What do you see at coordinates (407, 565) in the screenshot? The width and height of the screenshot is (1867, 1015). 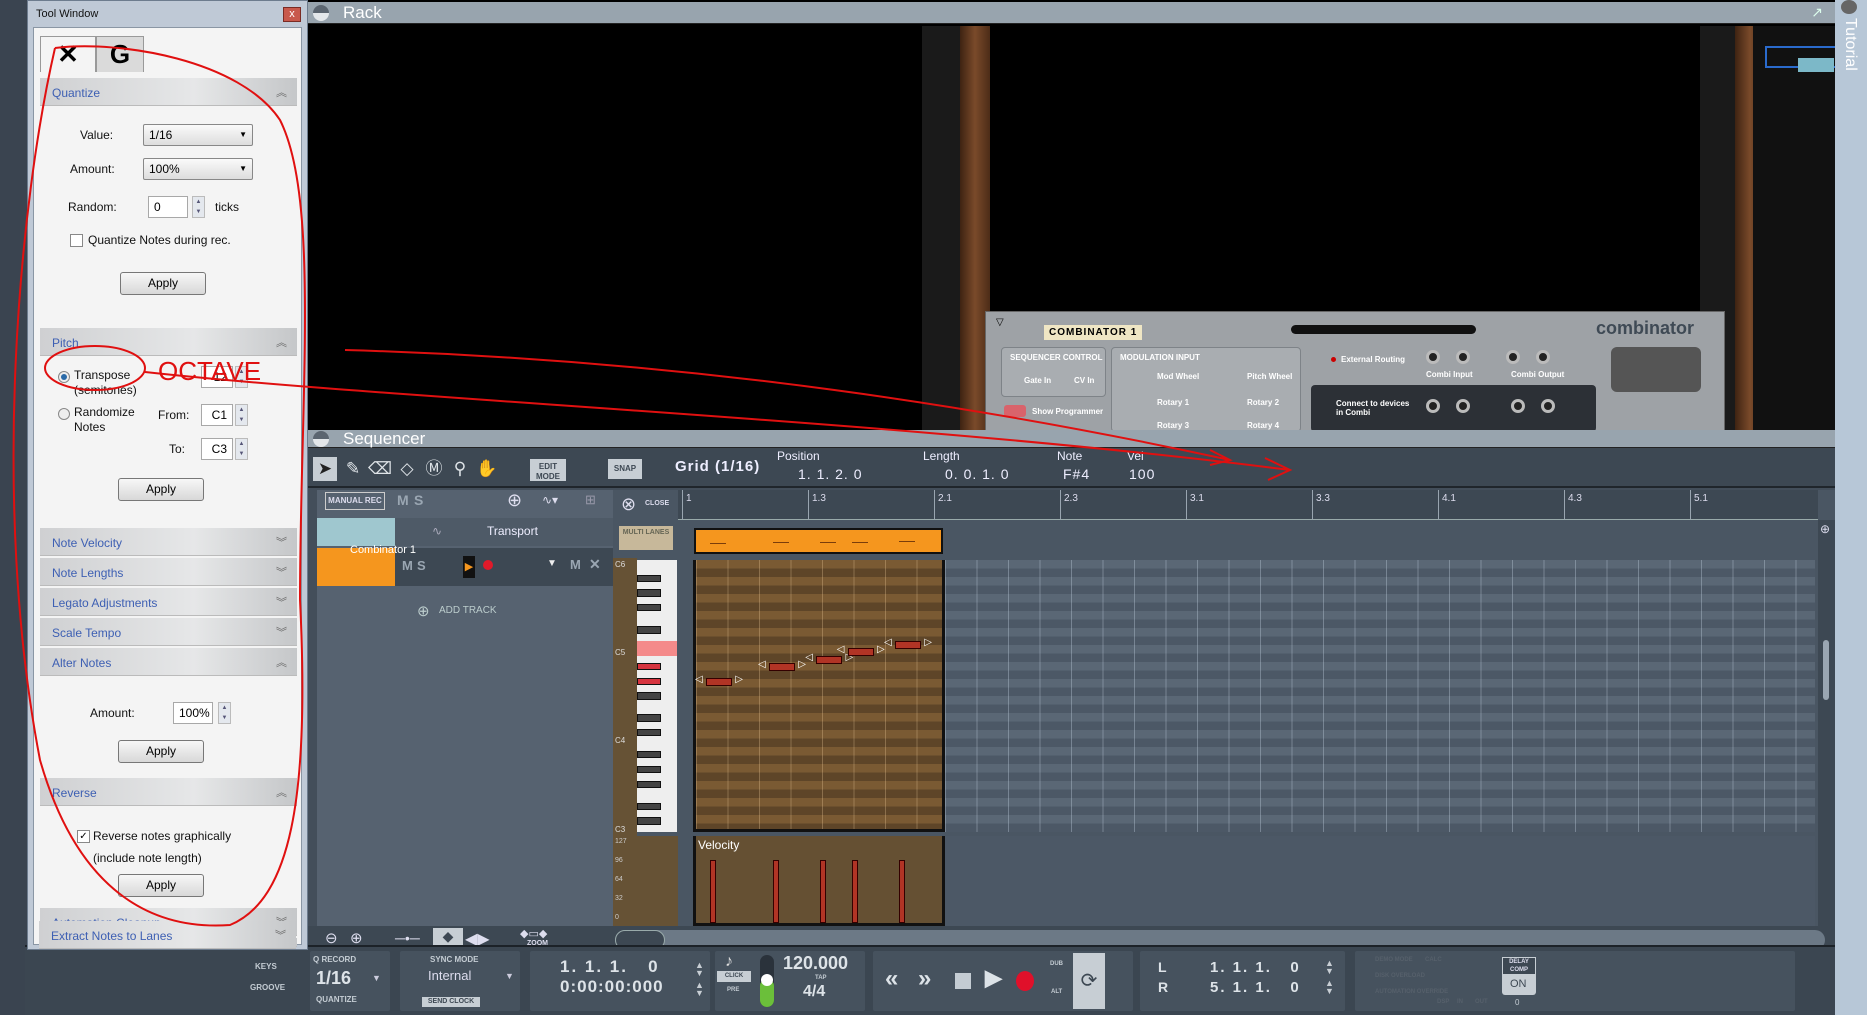 I see `track-mute-button: M` at bounding box center [407, 565].